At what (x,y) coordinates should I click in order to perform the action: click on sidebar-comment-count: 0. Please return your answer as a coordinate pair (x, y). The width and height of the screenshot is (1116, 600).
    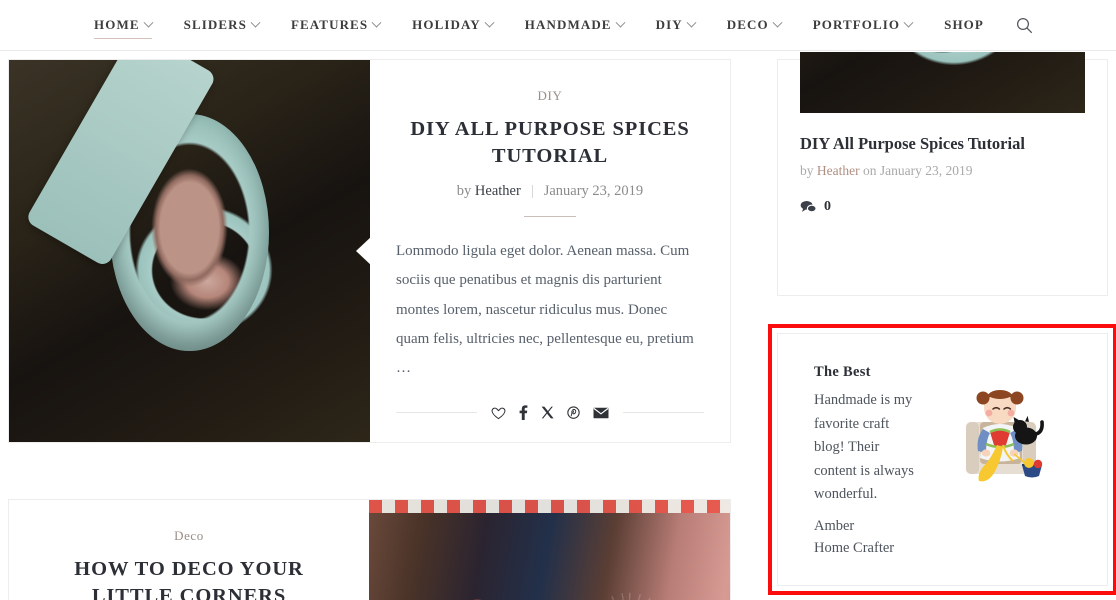
    Looking at the image, I should click on (942, 207).